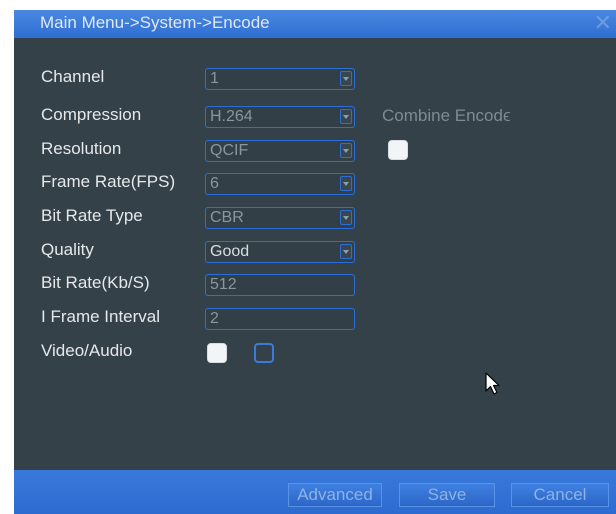 The image size is (616, 514). I want to click on resolution-label: Resolution, so click(81, 148).